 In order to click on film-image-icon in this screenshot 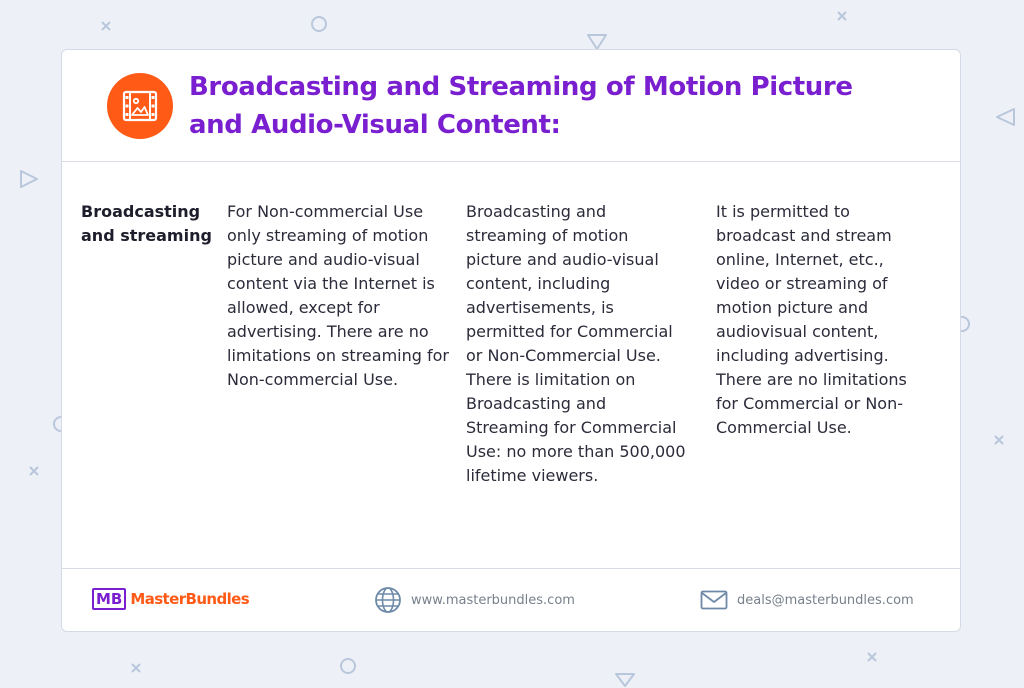, I will do `click(140, 105)`.